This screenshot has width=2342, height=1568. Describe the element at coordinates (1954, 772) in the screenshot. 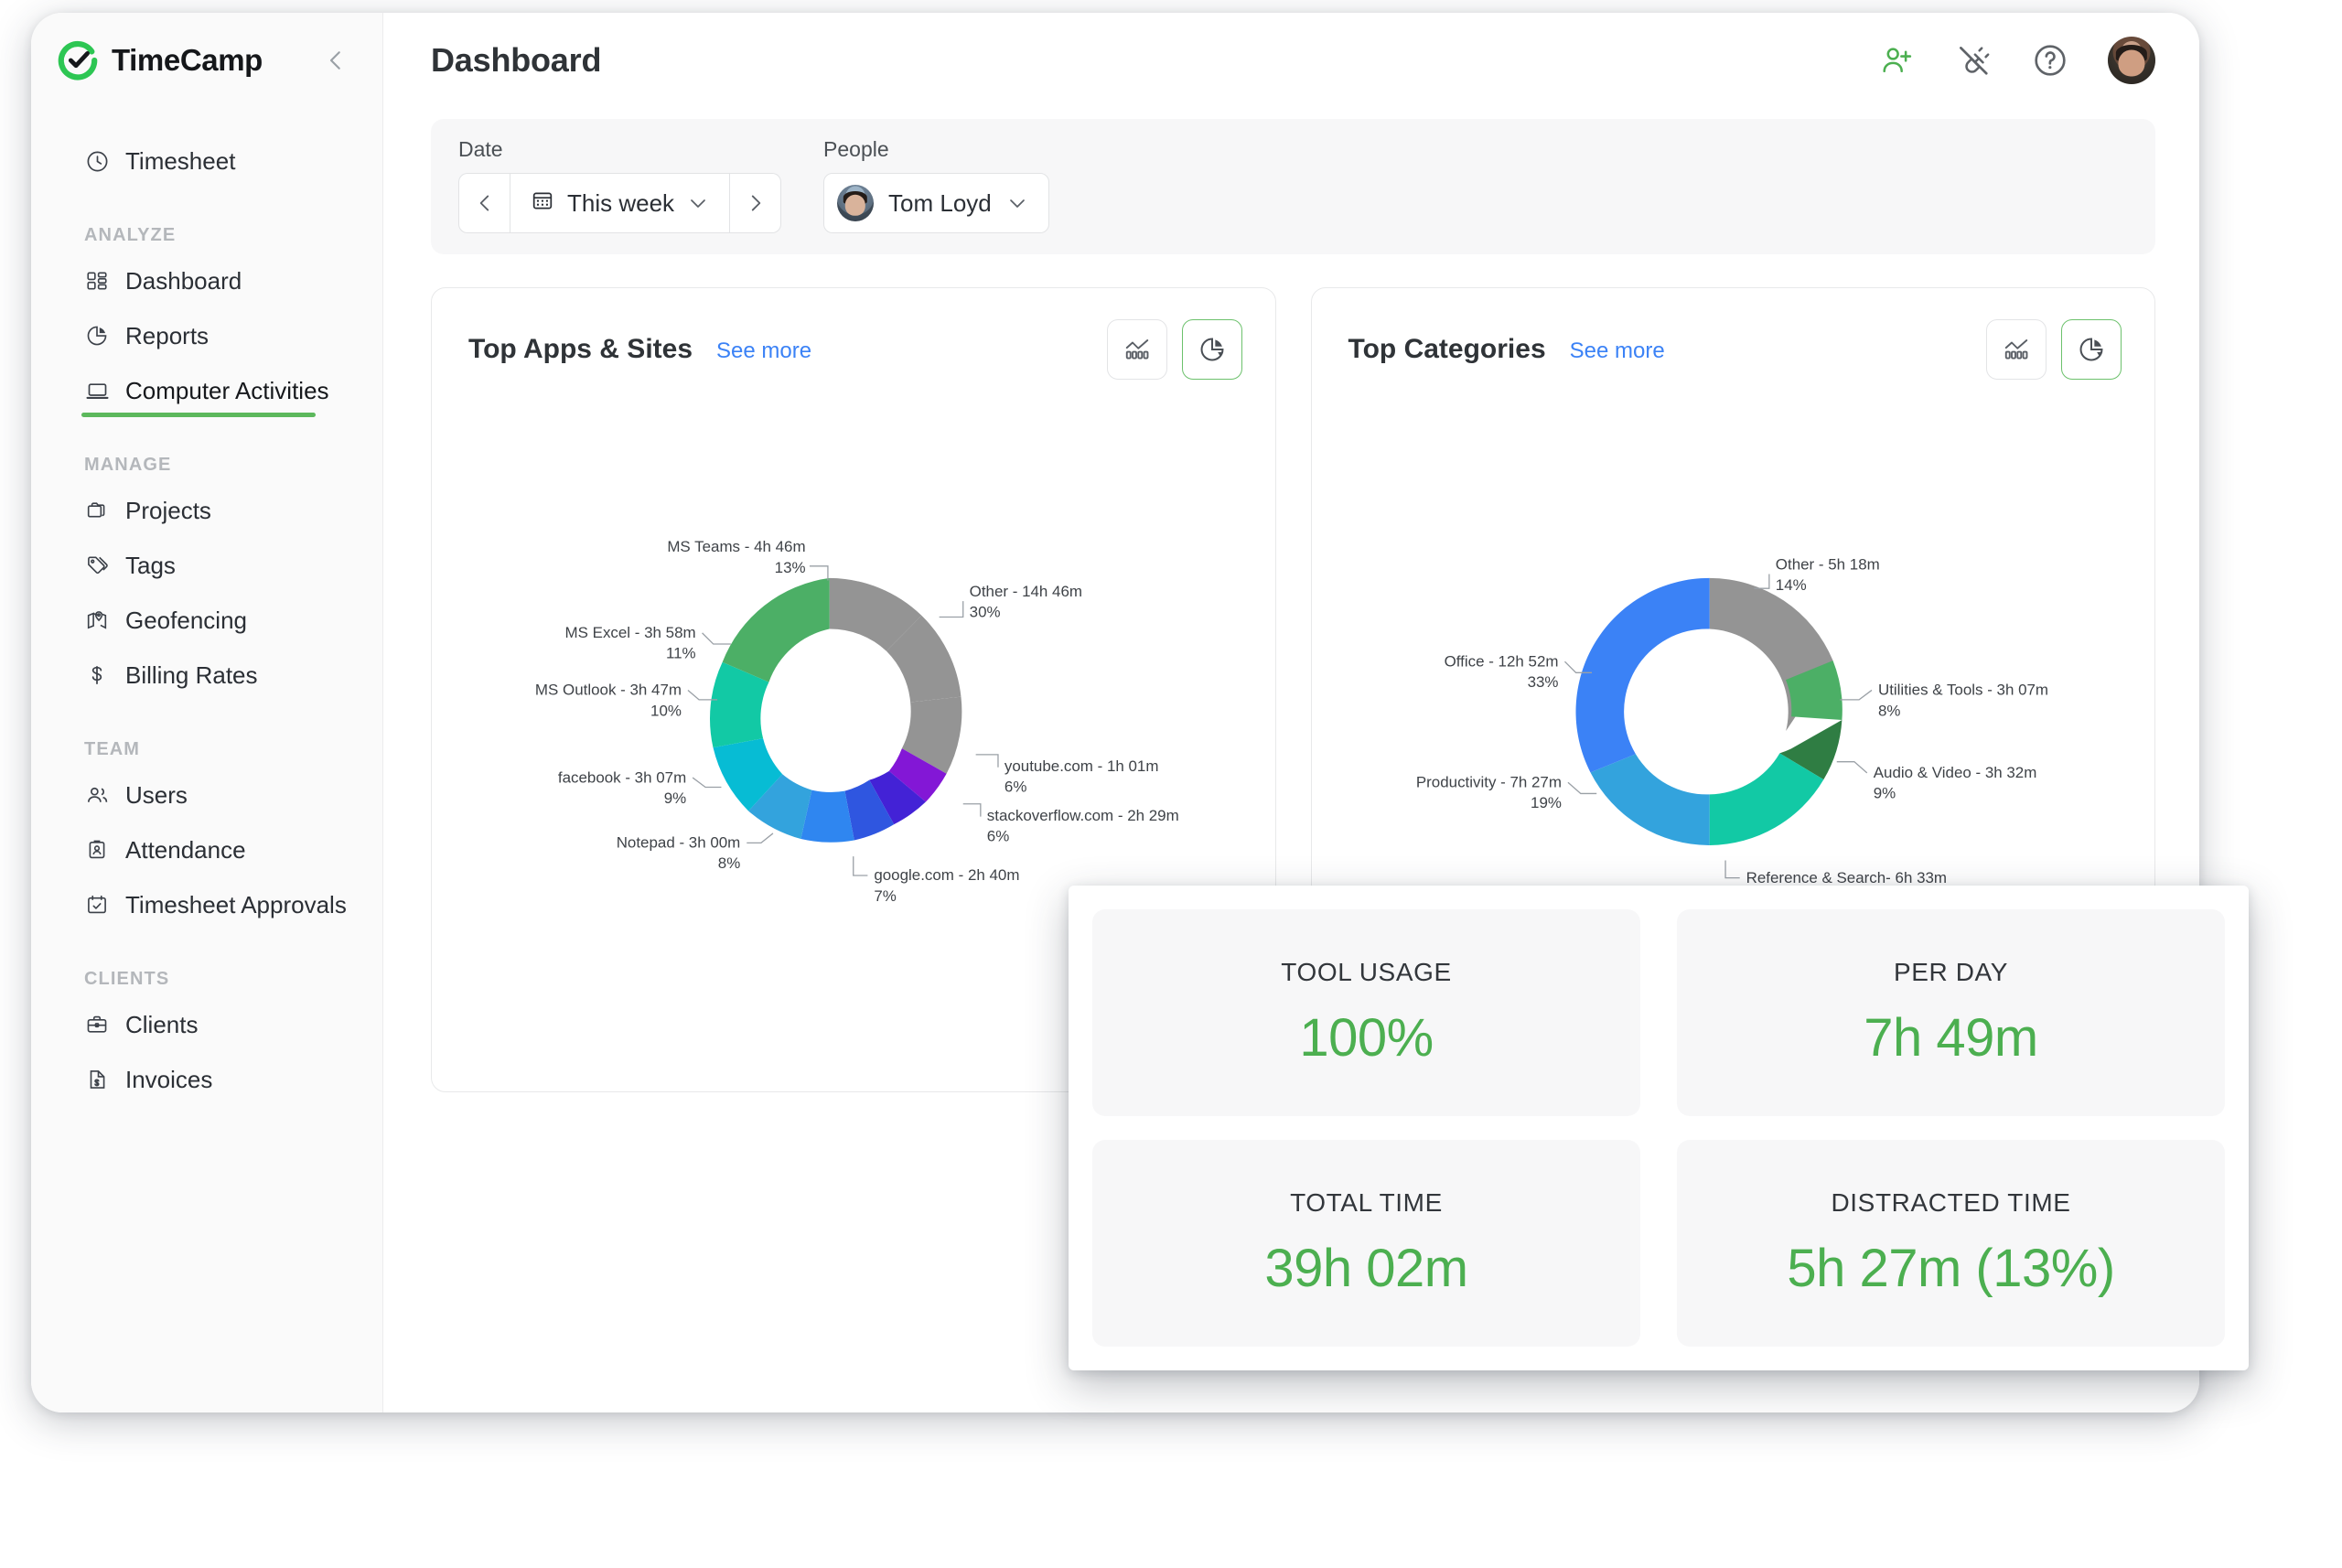

I see `label-audio-video: Audio & Video - 3h 32m` at that location.